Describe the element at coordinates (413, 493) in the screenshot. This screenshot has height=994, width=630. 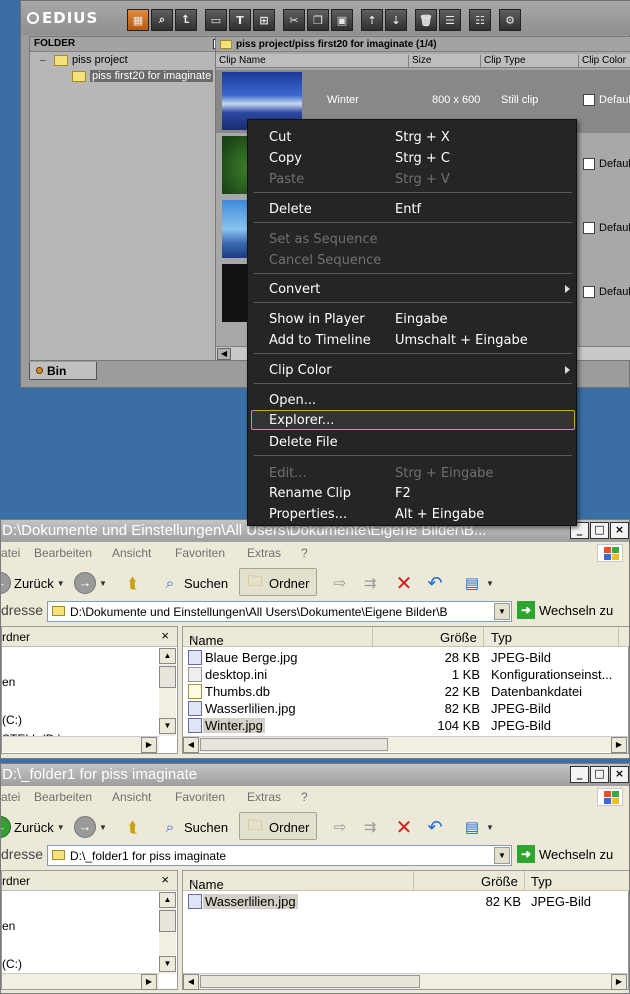
I see `menu-item-rename-clip: Rename Clip F2` at that location.